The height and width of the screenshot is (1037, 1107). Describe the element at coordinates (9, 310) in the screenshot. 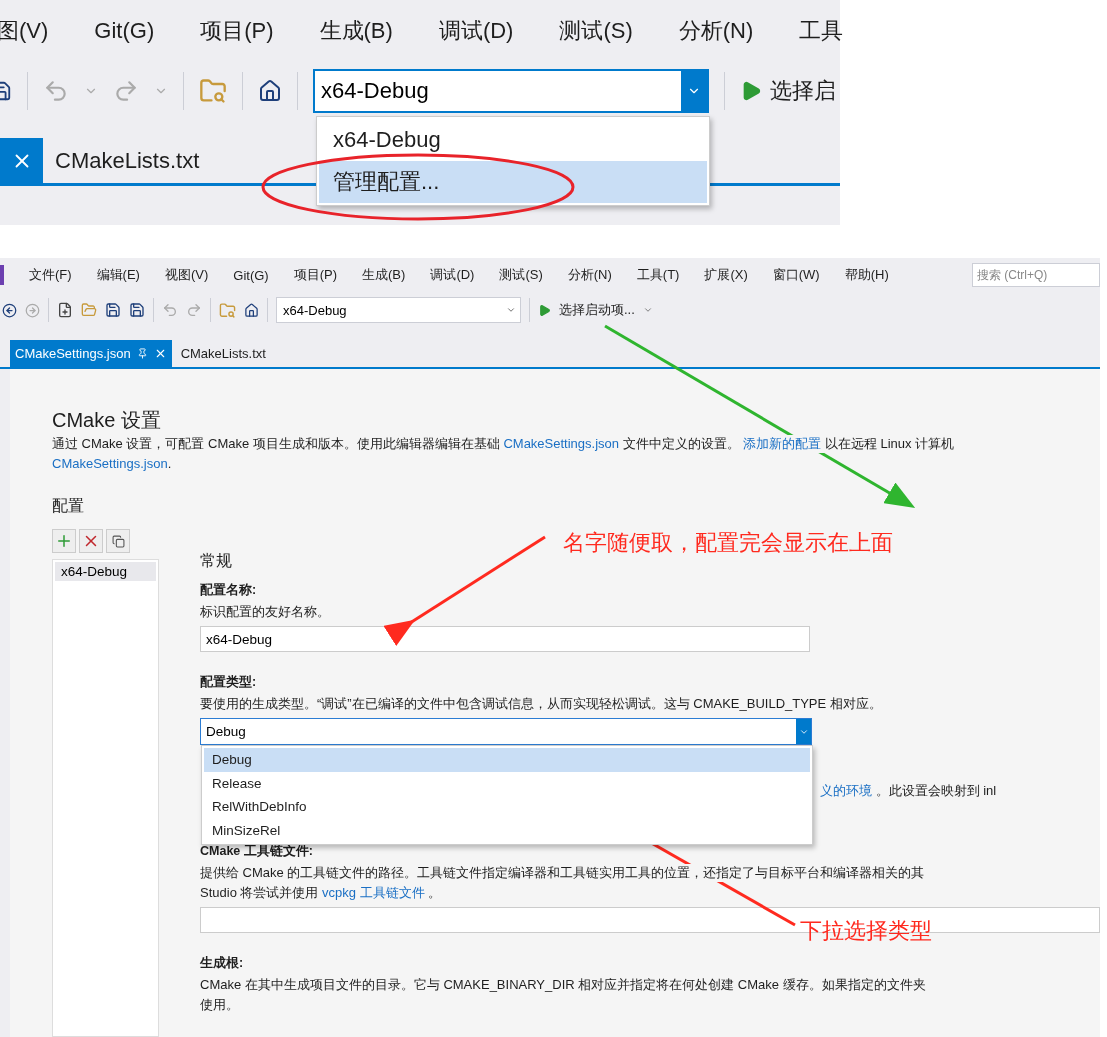

I see `back-icon` at that location.